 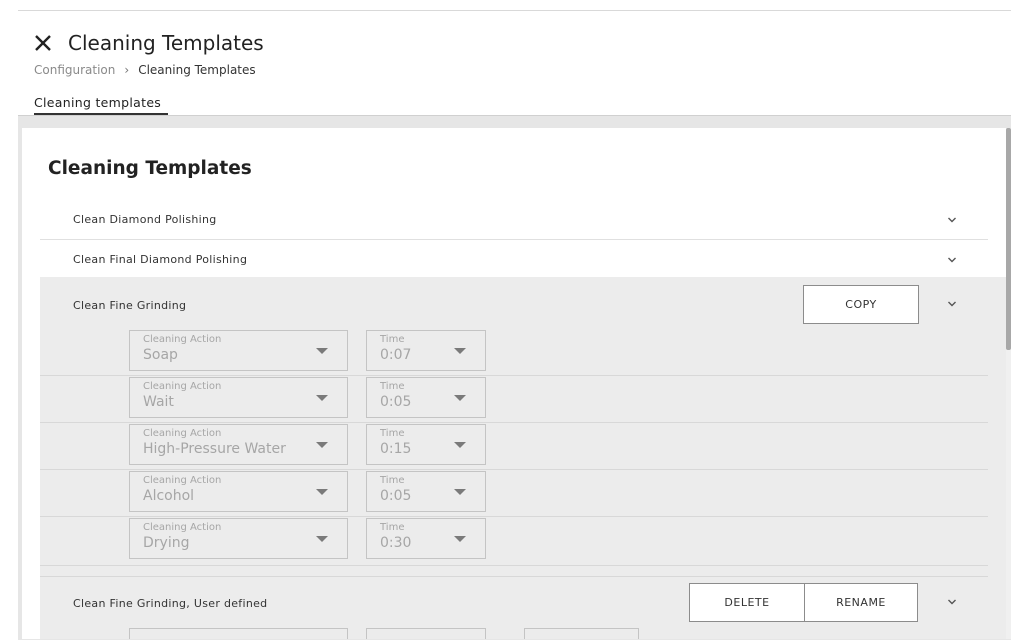 I want to click on template-row-clean-diamond-polishing: Clean Diamond Polishing, so click(x=514, y=220).